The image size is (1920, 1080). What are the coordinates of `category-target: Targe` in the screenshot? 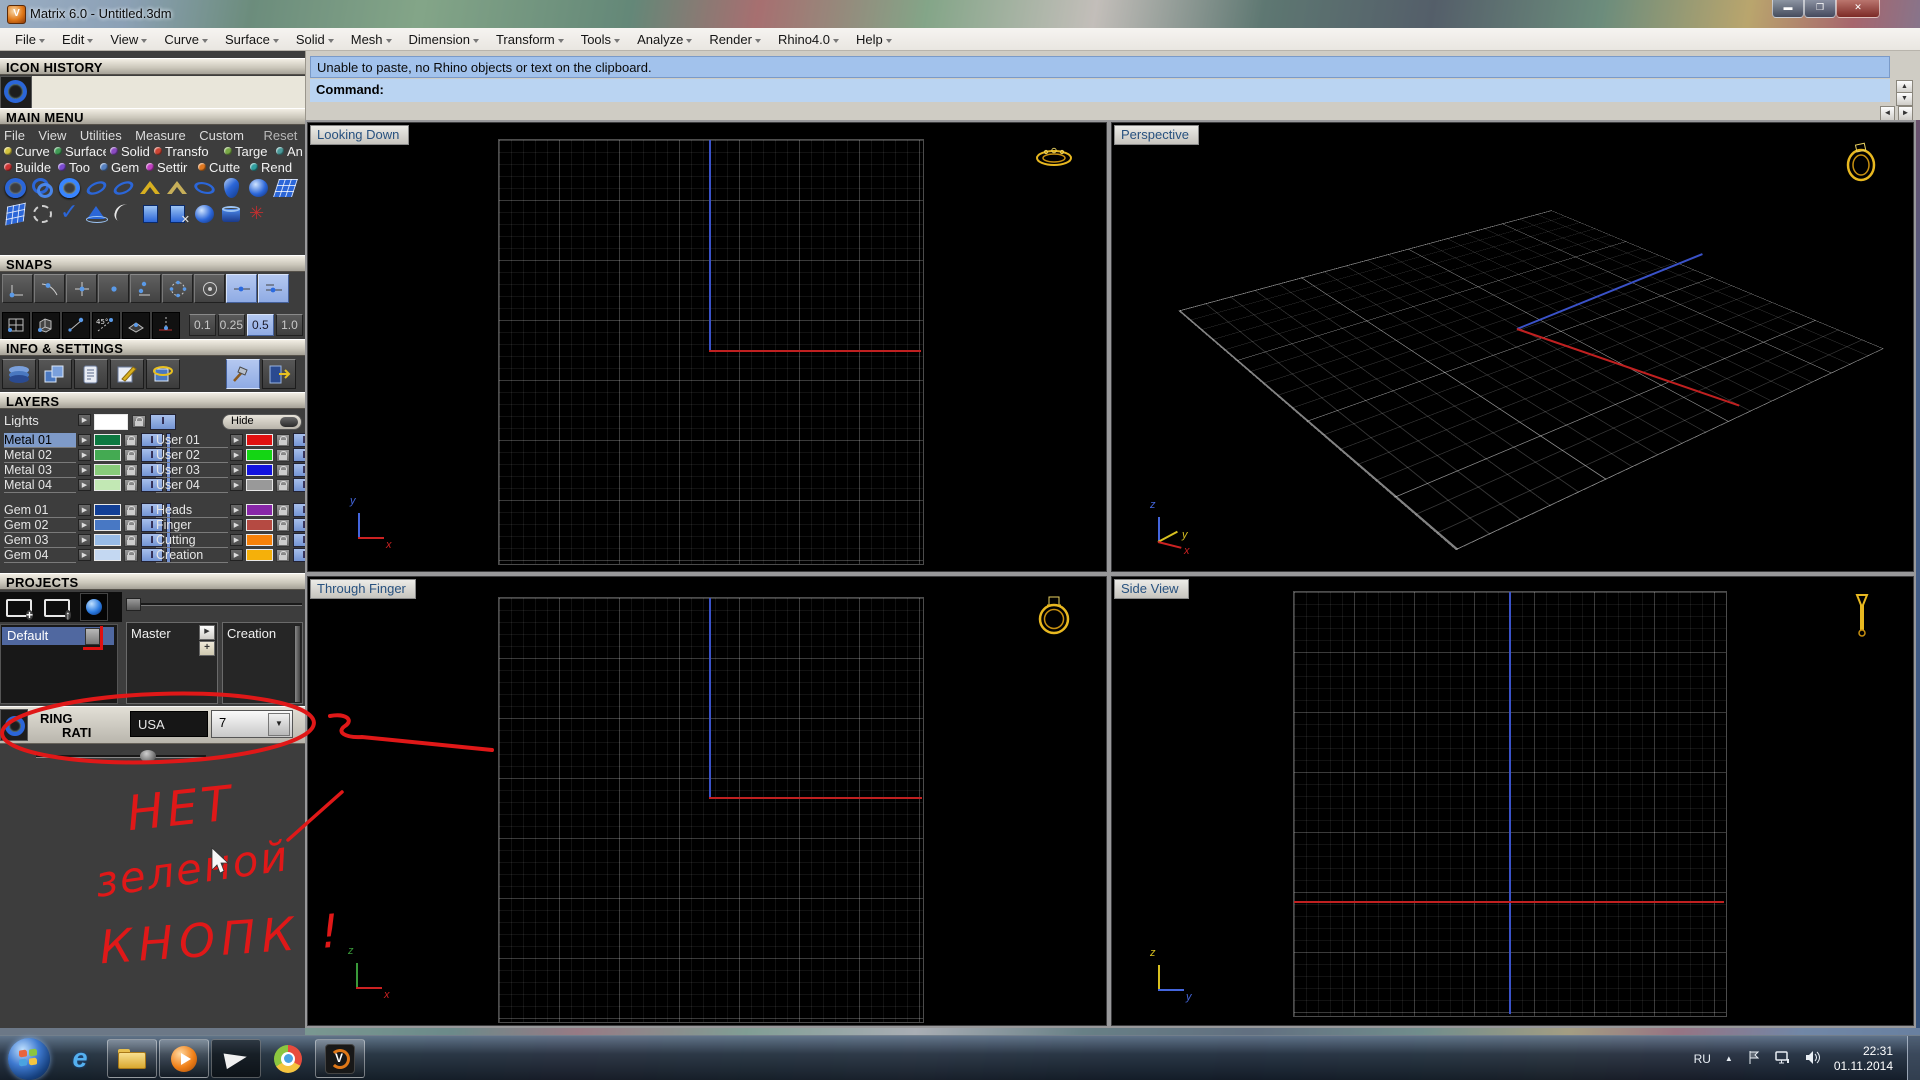 It's located at (246, 151).